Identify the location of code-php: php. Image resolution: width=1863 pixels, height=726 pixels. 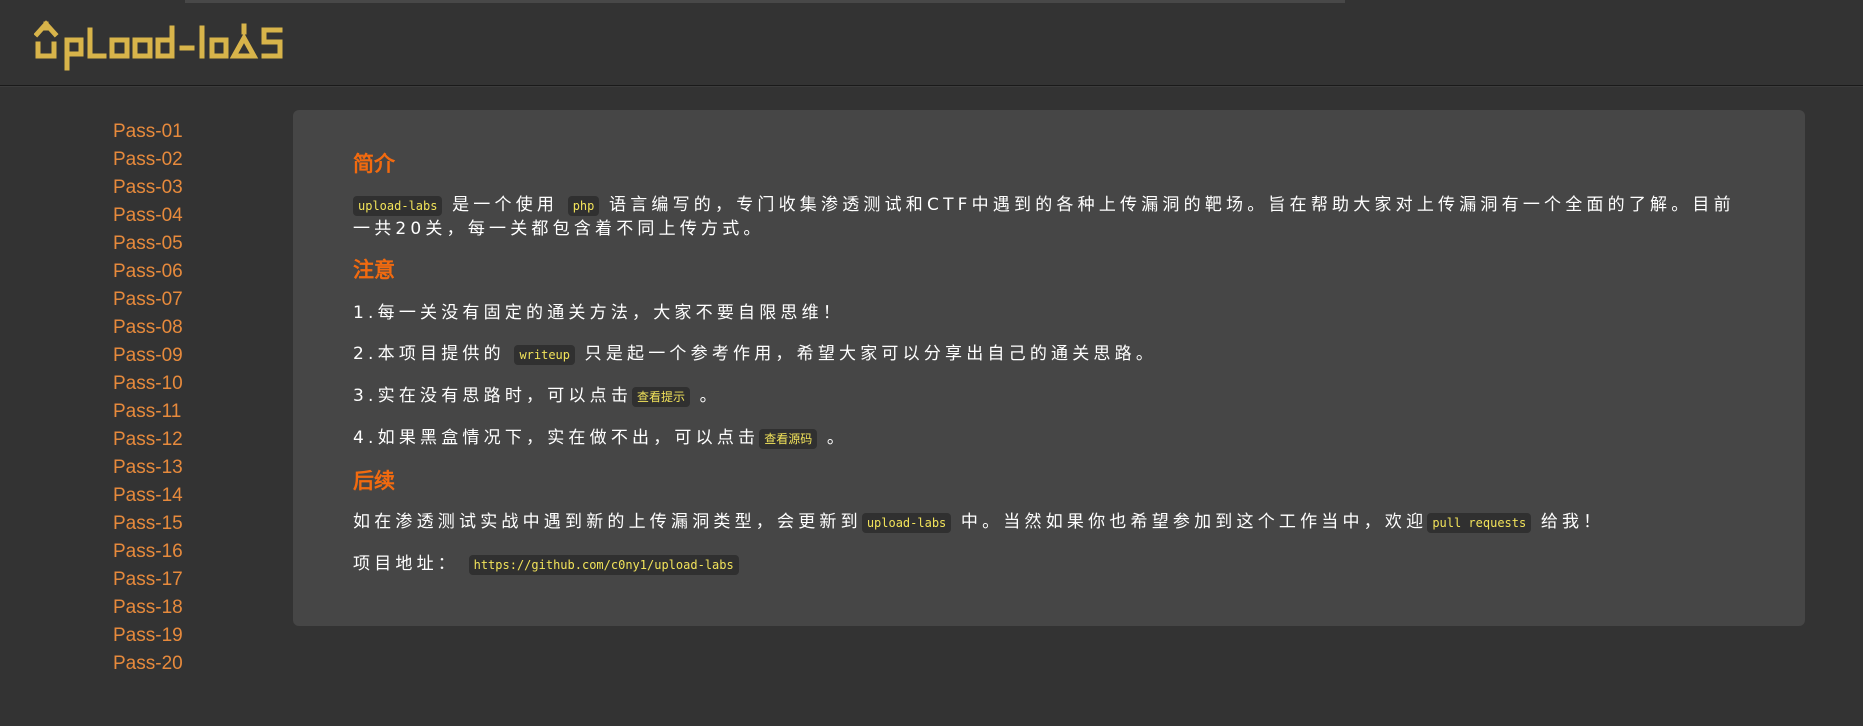
(583, 206).